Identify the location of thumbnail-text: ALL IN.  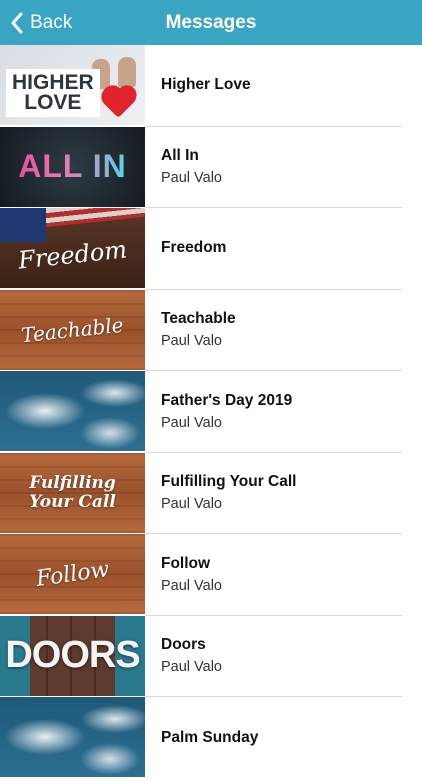
(72, 166).